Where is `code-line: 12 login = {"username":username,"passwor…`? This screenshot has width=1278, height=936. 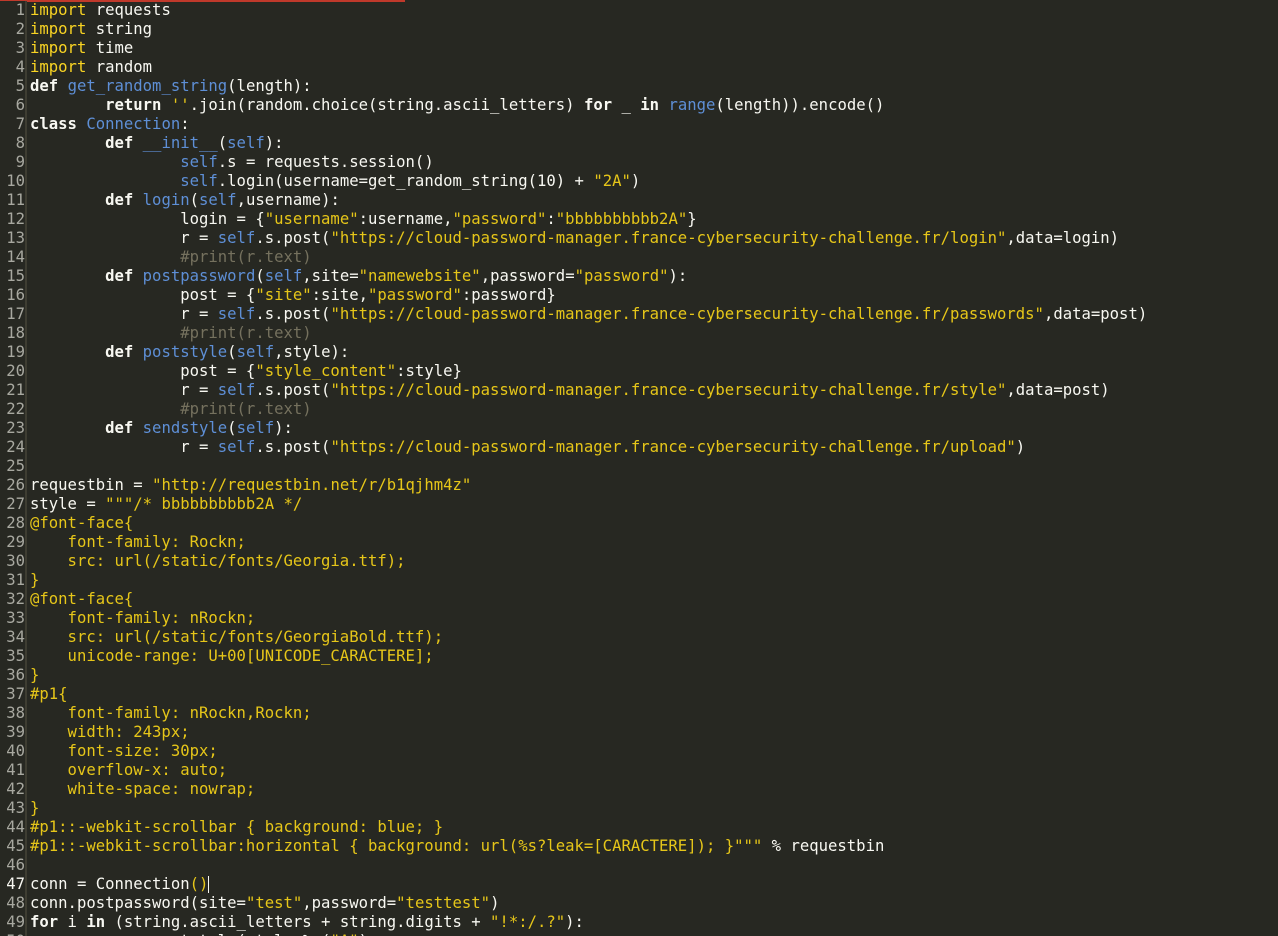 code-line: 12 login = {"username":username,"passwor… is located at coordinates (573, 219).